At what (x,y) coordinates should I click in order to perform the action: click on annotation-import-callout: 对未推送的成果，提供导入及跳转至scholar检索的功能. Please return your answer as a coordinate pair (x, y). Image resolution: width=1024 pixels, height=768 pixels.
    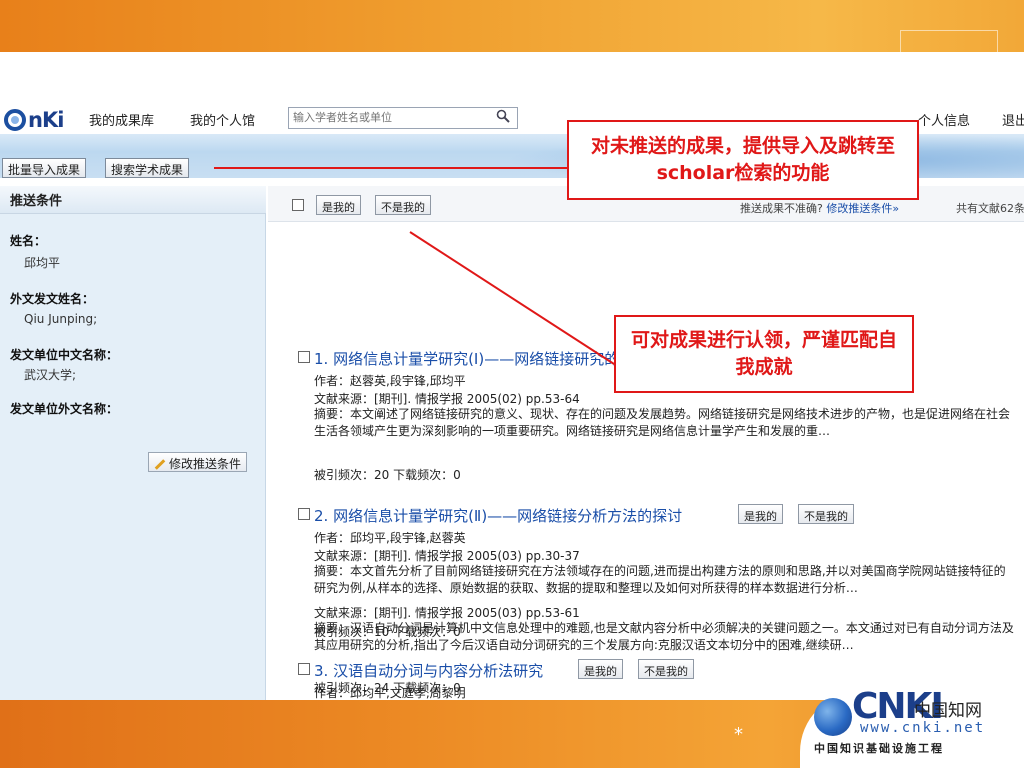
    Looking at the image, I should click on (743, 160).